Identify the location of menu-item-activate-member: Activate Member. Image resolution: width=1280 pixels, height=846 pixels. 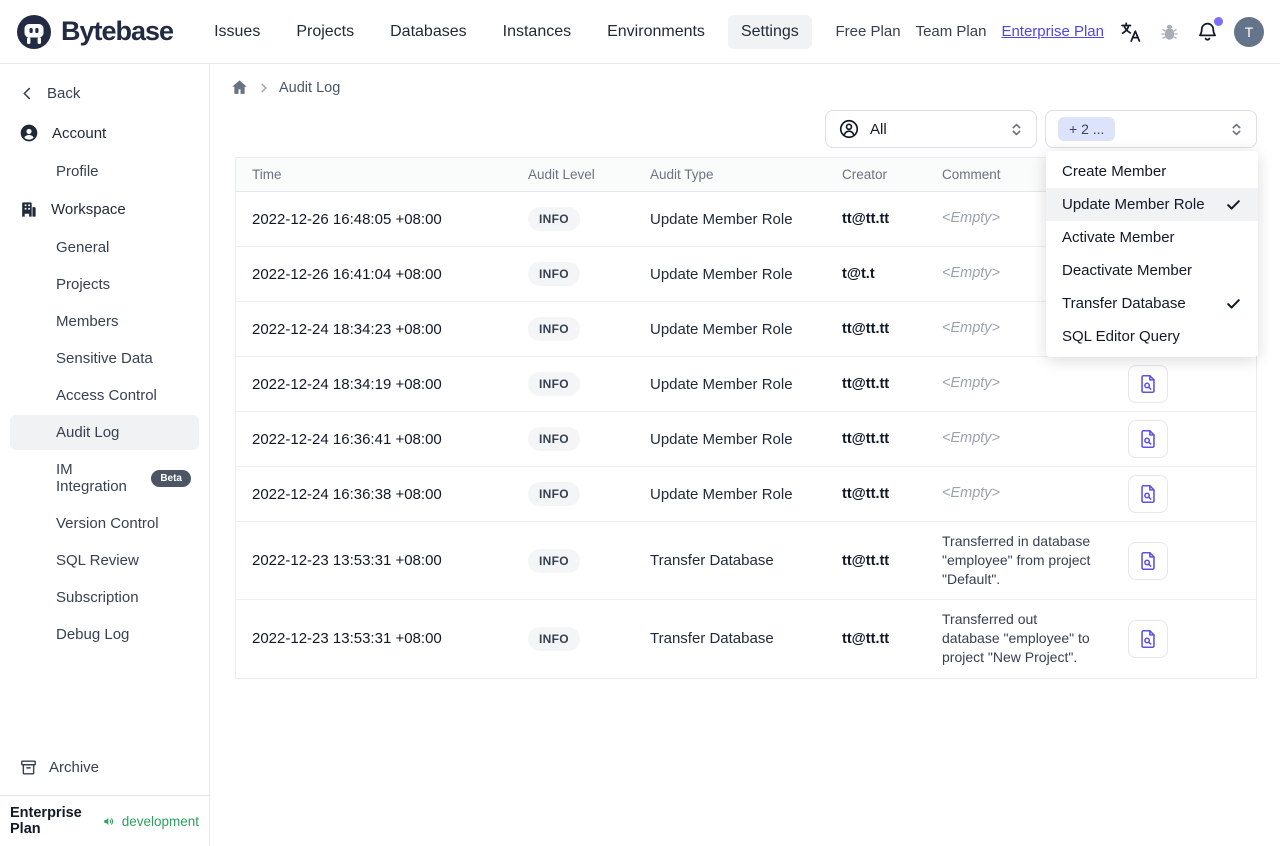
(1152, 237).